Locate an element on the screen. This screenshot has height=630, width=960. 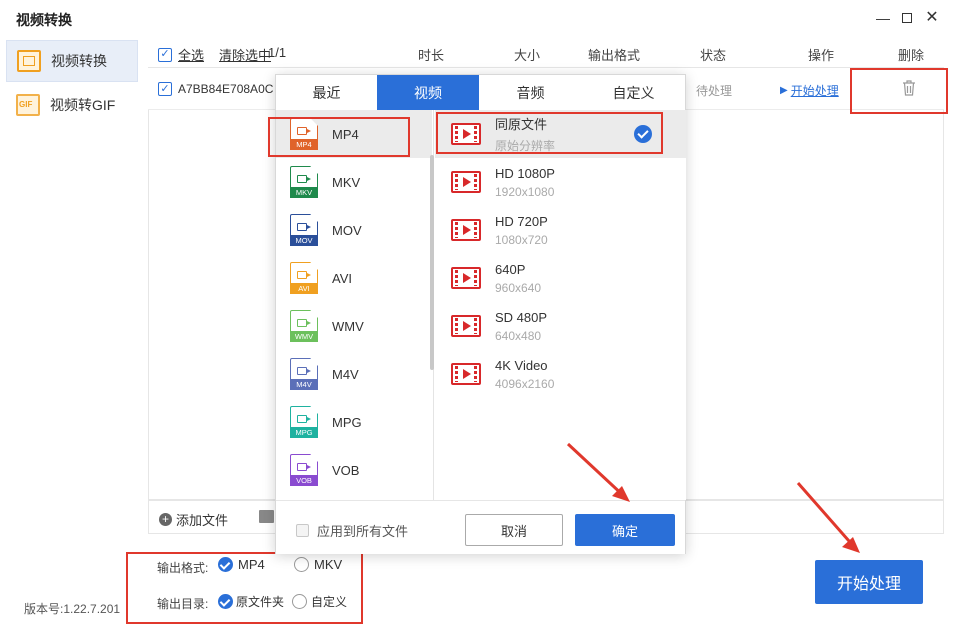
file-name: A7BB84E708A0C is located at coordinates (226, 89).